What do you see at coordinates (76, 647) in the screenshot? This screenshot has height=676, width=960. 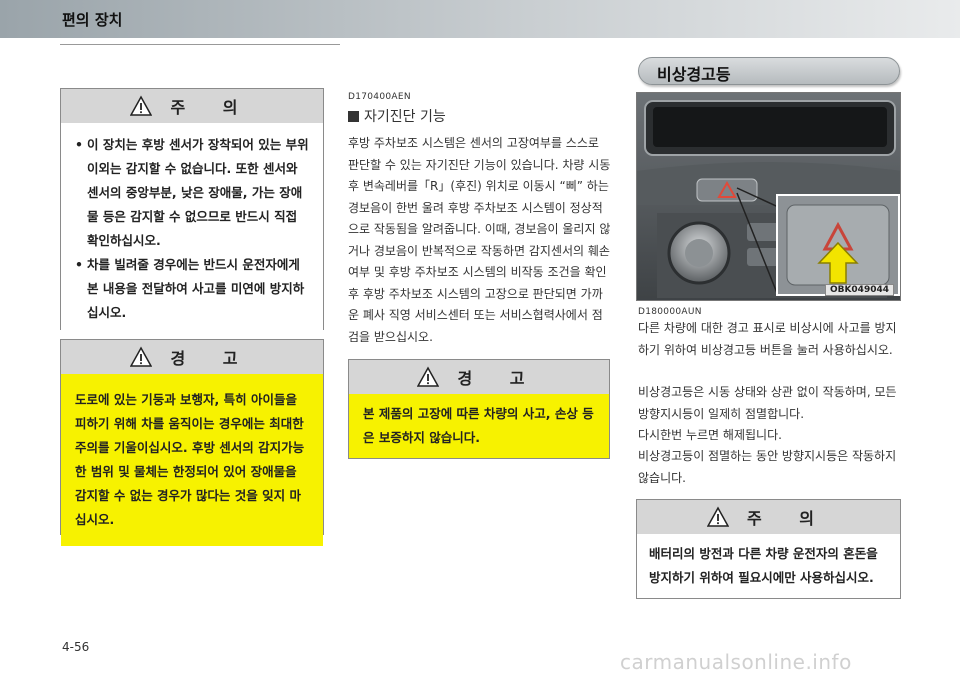 I see `page-number: 4-56` at bounding box center [76, 647].